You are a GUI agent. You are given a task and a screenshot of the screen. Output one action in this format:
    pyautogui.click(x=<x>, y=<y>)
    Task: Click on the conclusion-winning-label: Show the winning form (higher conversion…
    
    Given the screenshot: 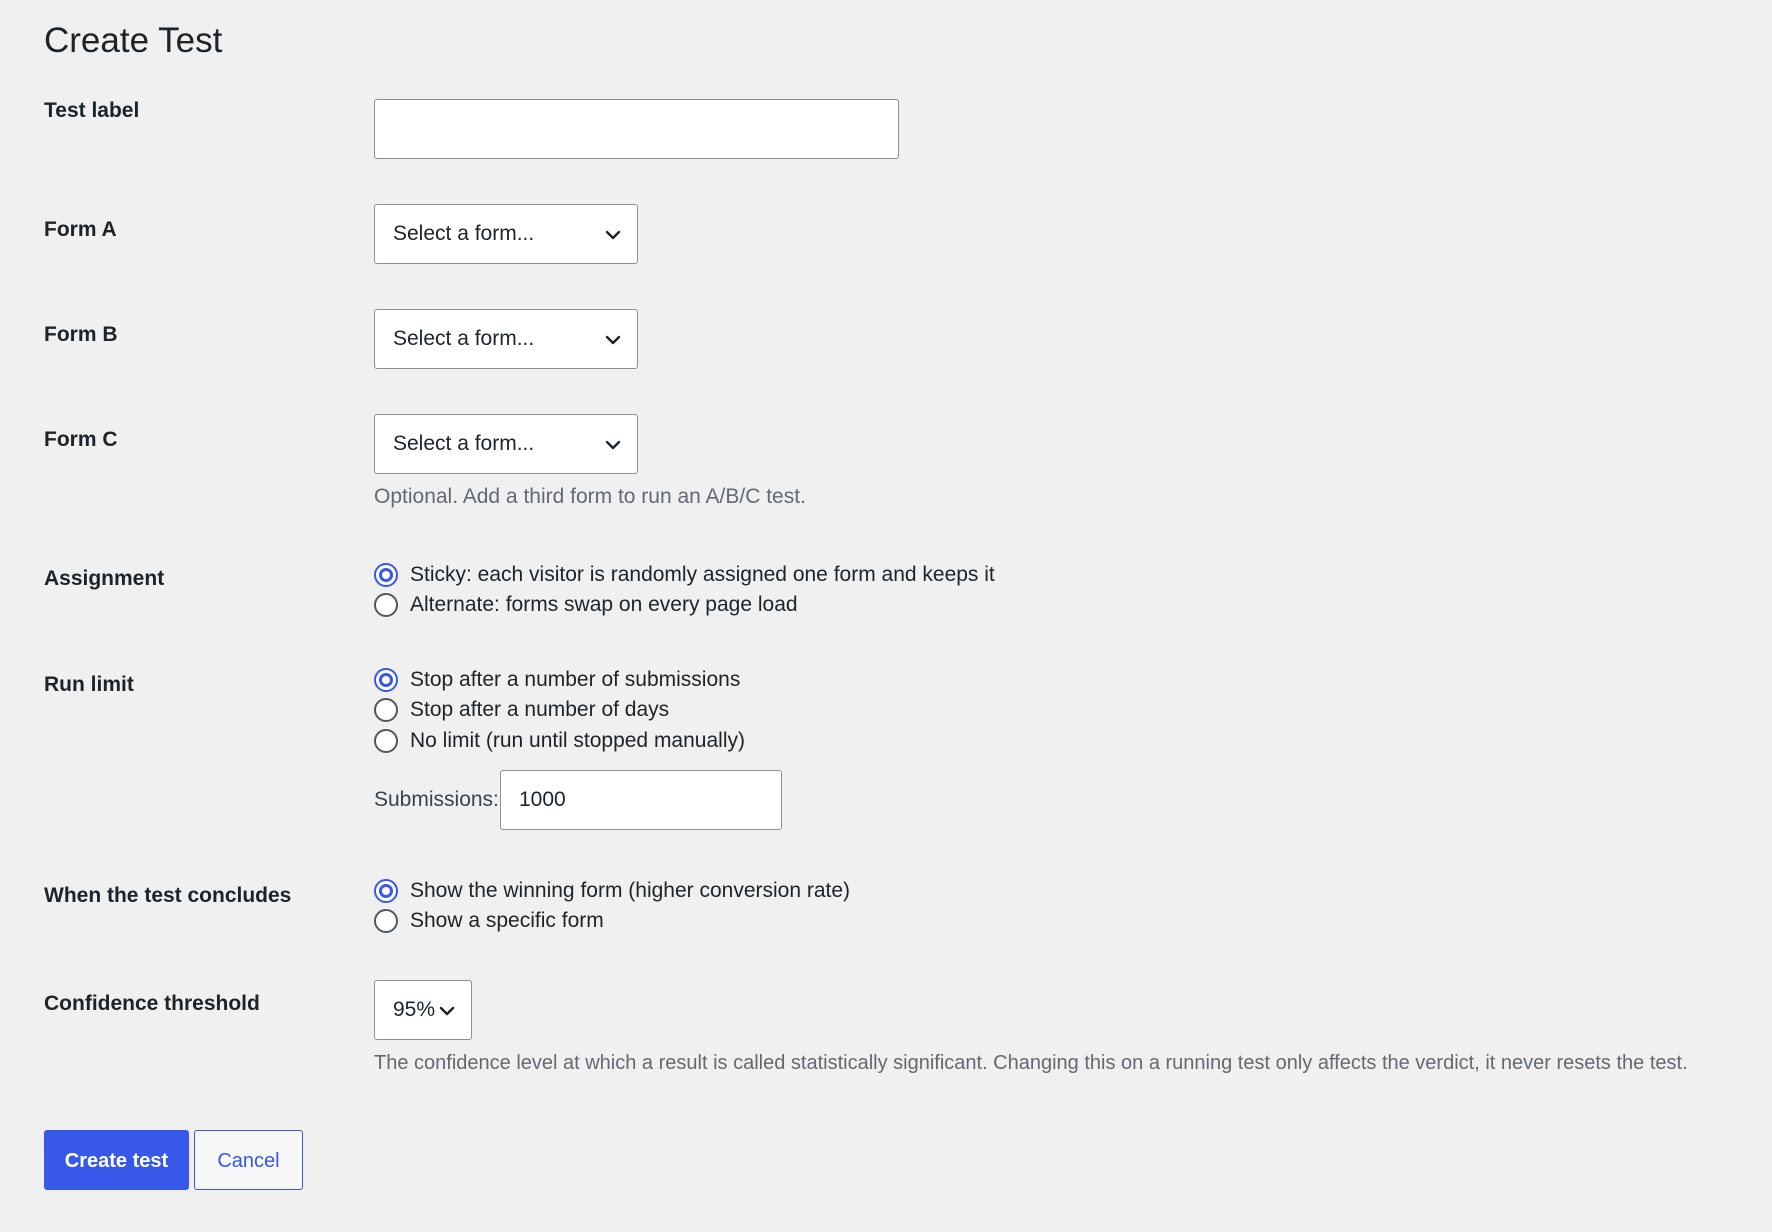 What is the action you would take?
    pyautogui.click(x=630, y=890)
    